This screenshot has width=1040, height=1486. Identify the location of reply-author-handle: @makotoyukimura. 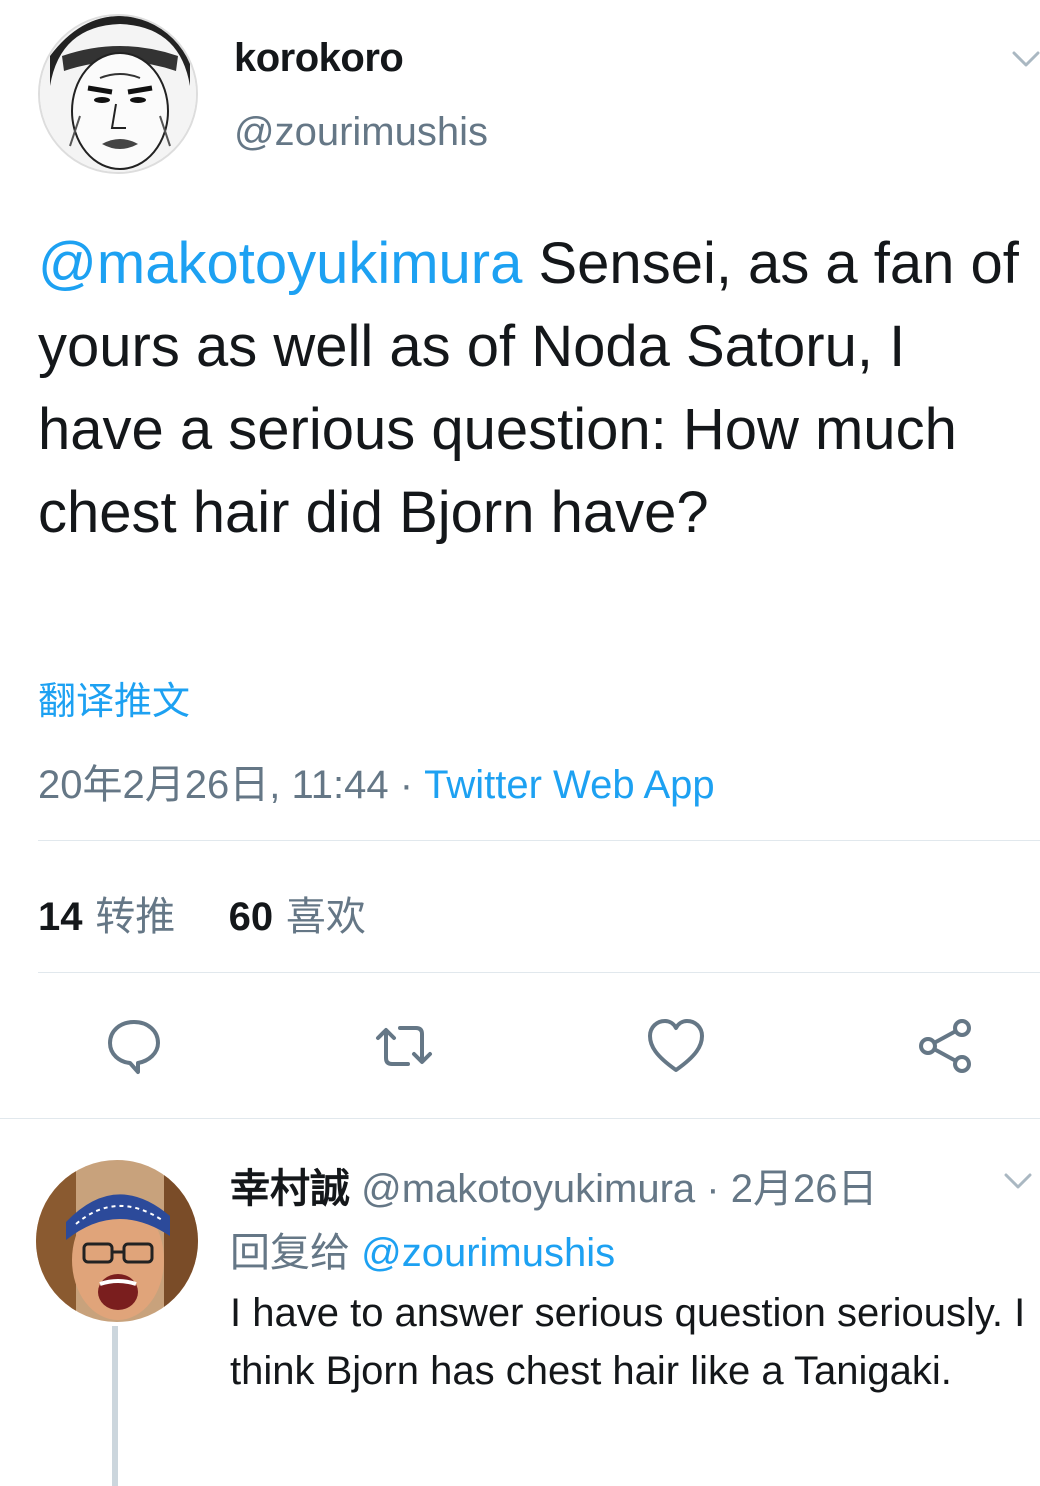
(528, 1189).